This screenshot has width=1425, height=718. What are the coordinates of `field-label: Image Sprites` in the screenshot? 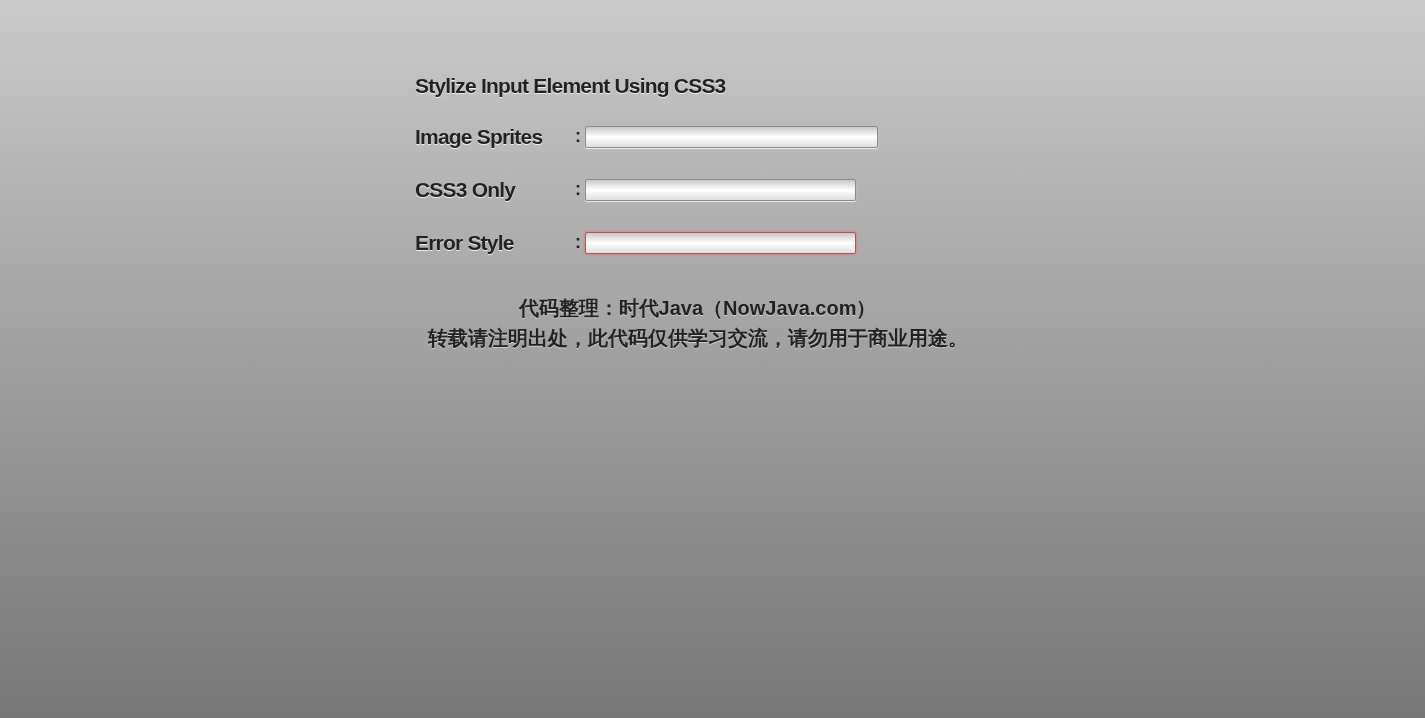 It's located at (479, 136).